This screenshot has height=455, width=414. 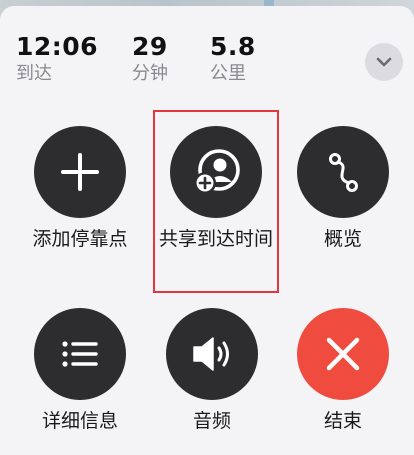 What do you see at coordinates (342, 421) in the screenshot?
I see `end-label: 结束` at bounding box center [342, 421].